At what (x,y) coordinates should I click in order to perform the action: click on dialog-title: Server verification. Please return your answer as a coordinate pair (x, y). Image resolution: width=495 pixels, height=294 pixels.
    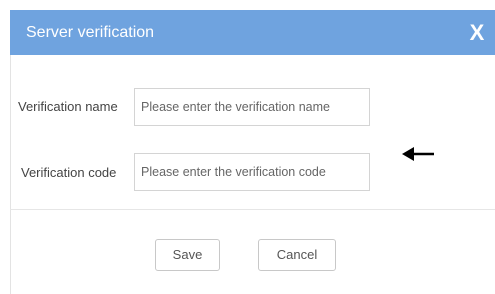
    Looking at the image, I should click on (90, 32).